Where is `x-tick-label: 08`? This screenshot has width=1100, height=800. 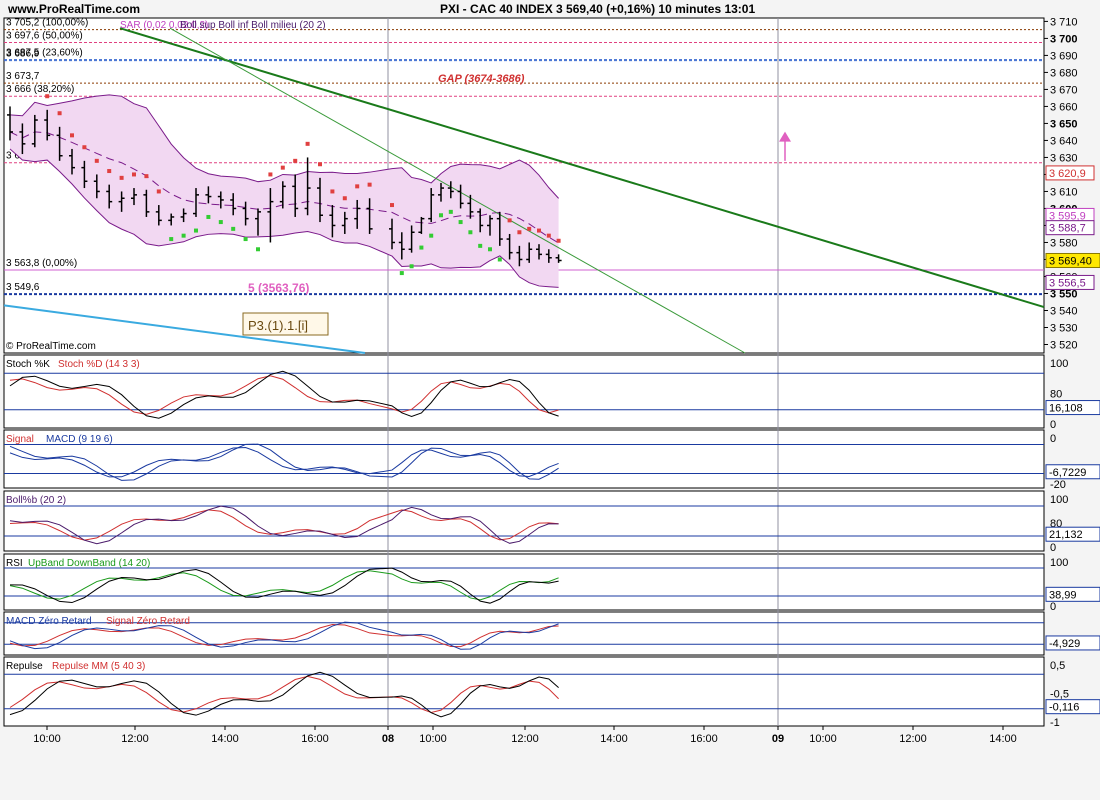 x-tick-label: 08 is located at coordinates (388, 739).